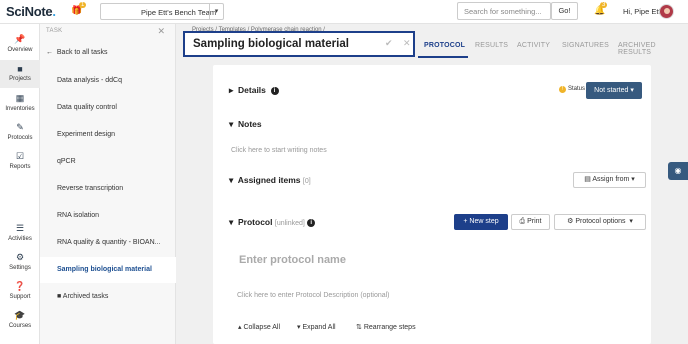 This screenshot has height=344, width=688. I want to click on nav-activities: ☰ Activities, so click(20, 232).